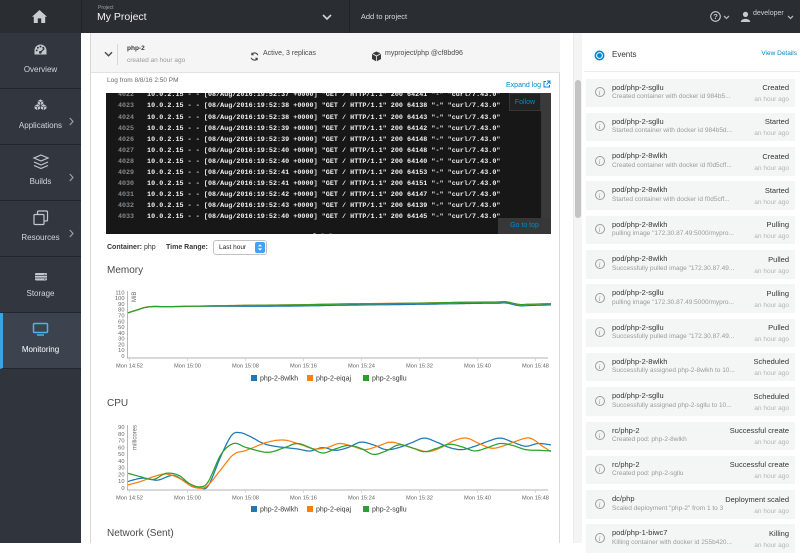  Describe the element at coordinates (121, 428) in the screenshot. I see `svg-text: 90` at that location.